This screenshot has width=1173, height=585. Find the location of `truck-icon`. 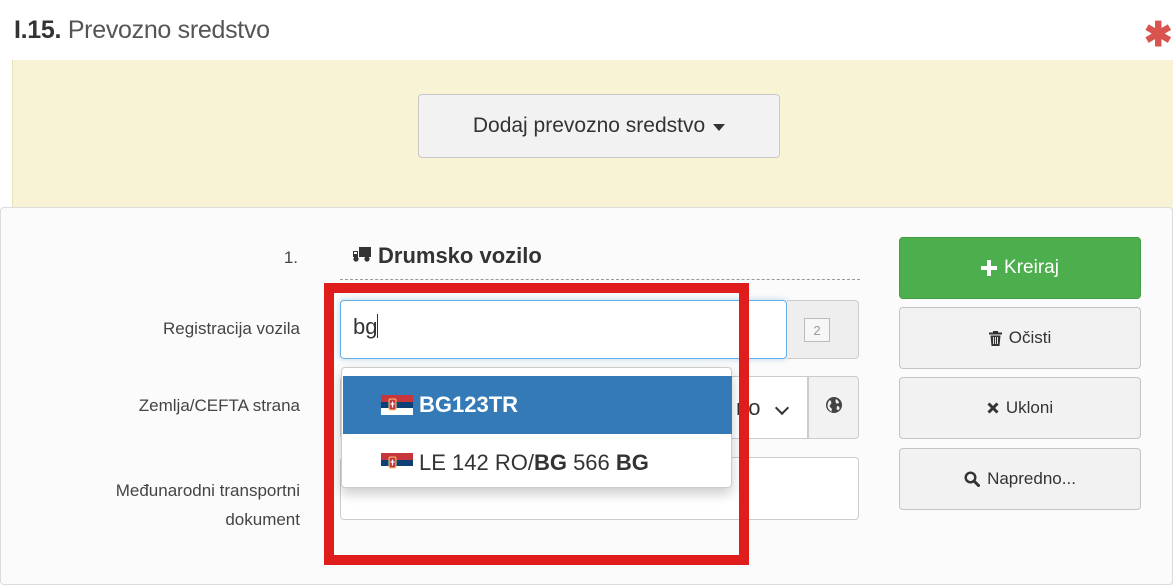

truck-icon is located at coordinates (362, 256).